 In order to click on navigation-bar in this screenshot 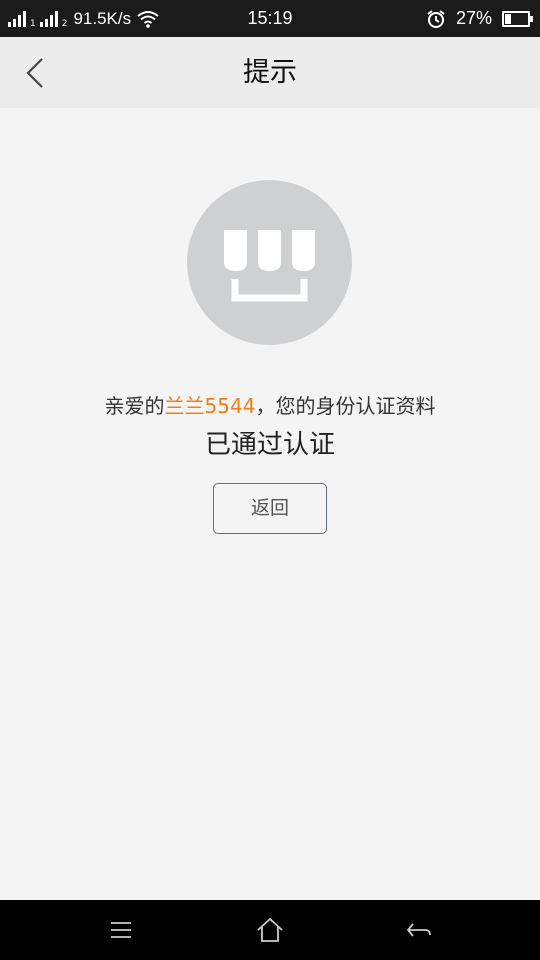, I will do `click(270, 930)`.